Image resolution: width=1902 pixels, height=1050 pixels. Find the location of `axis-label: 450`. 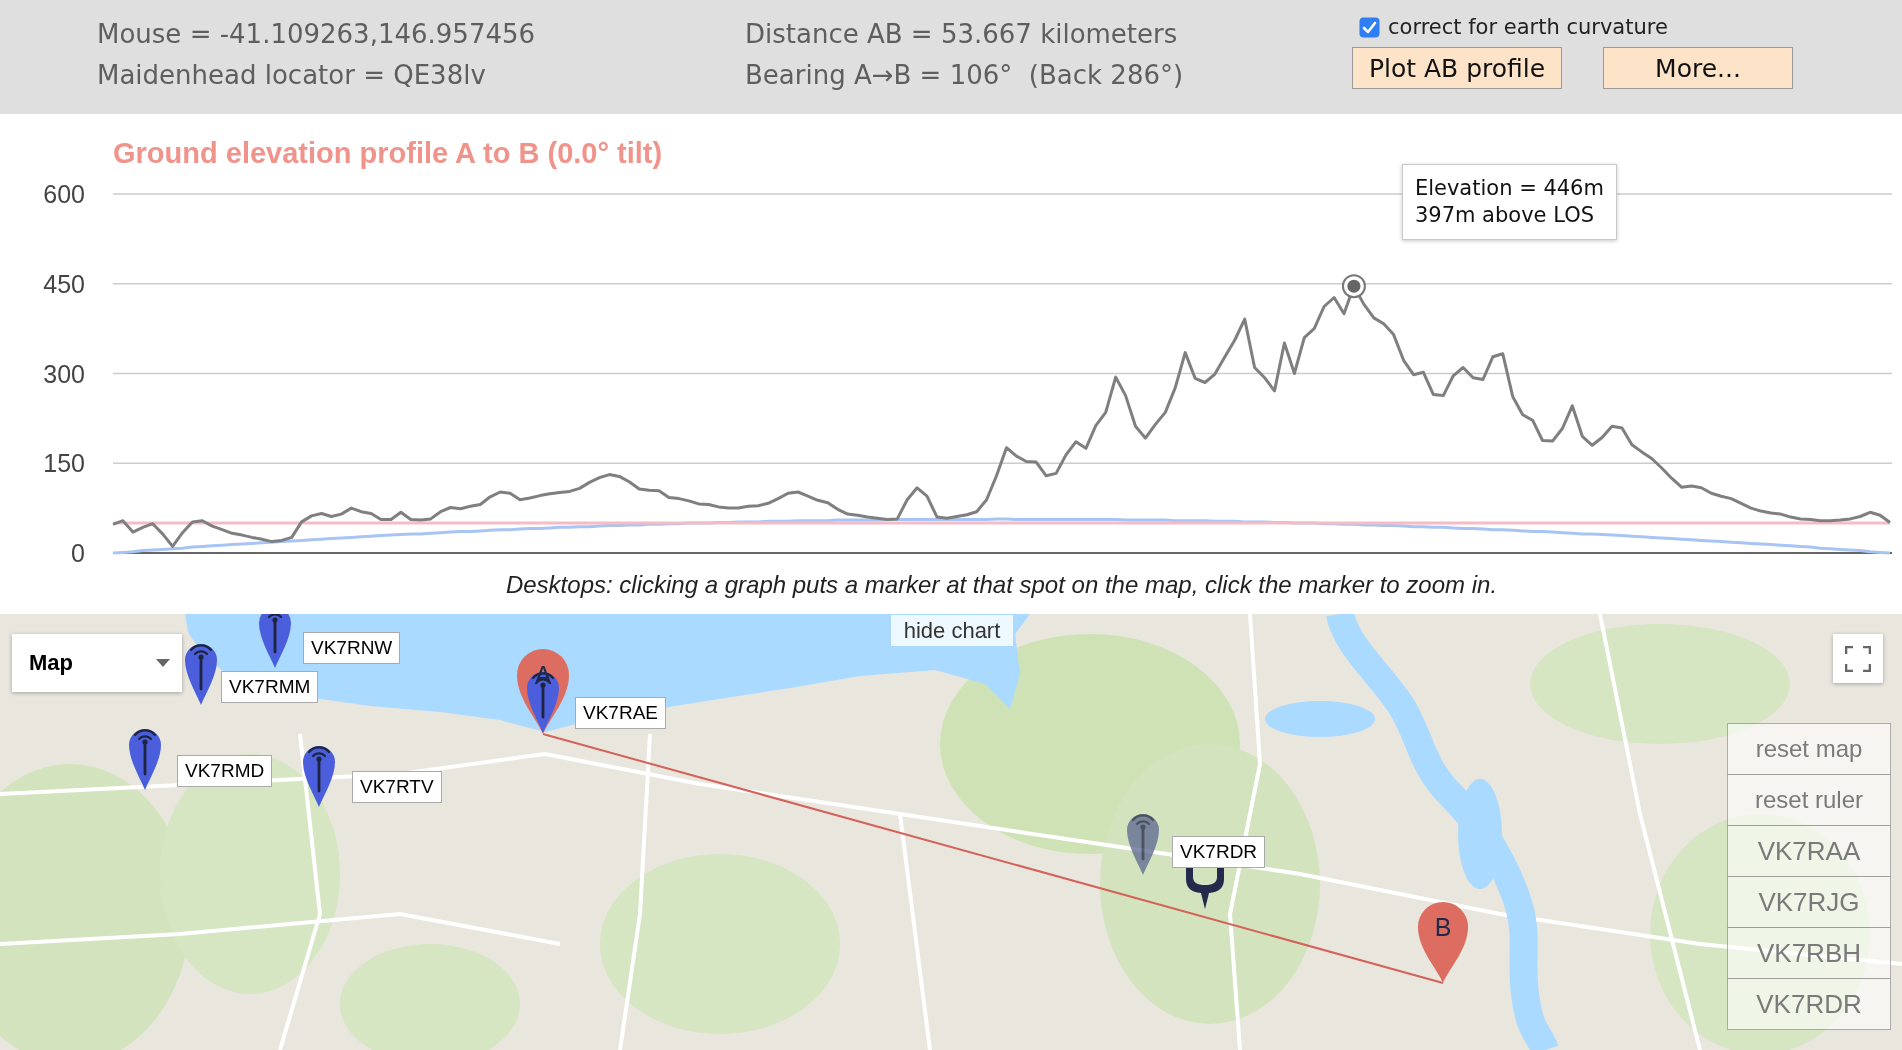

axis-label: 450 is located at coordinates (64, 283).